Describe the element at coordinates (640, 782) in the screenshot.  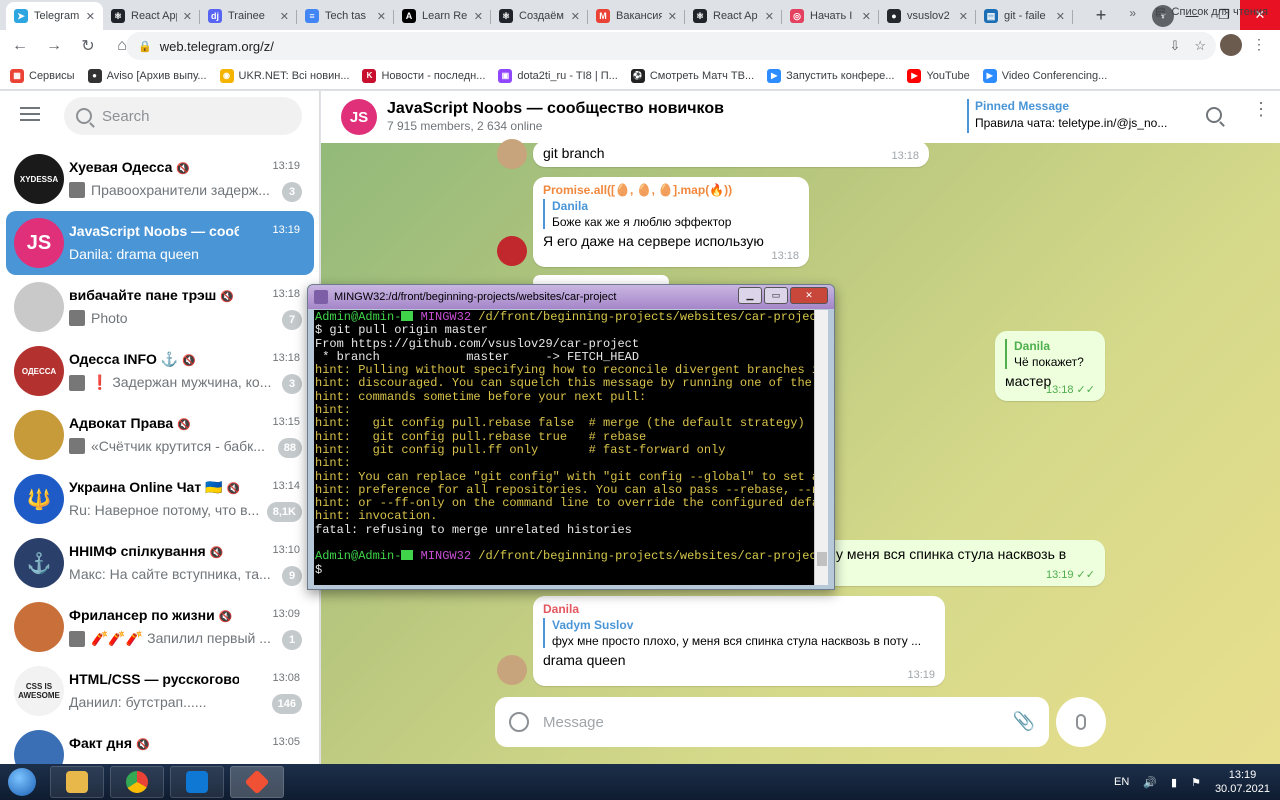
I see `windows-taskbar: EN 🔊 ▮ ⚑ 13:19 30.07.2021` at that location.